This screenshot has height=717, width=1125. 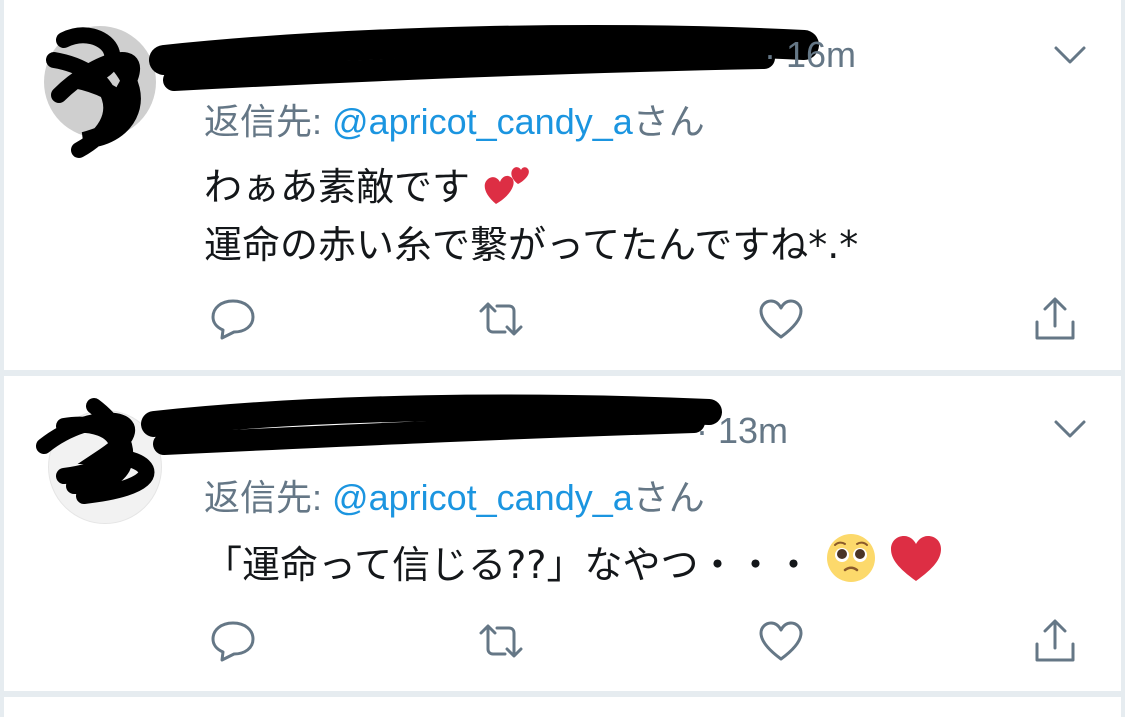 I want to click on tweet-time: 16m, so click(x=821, y=54).